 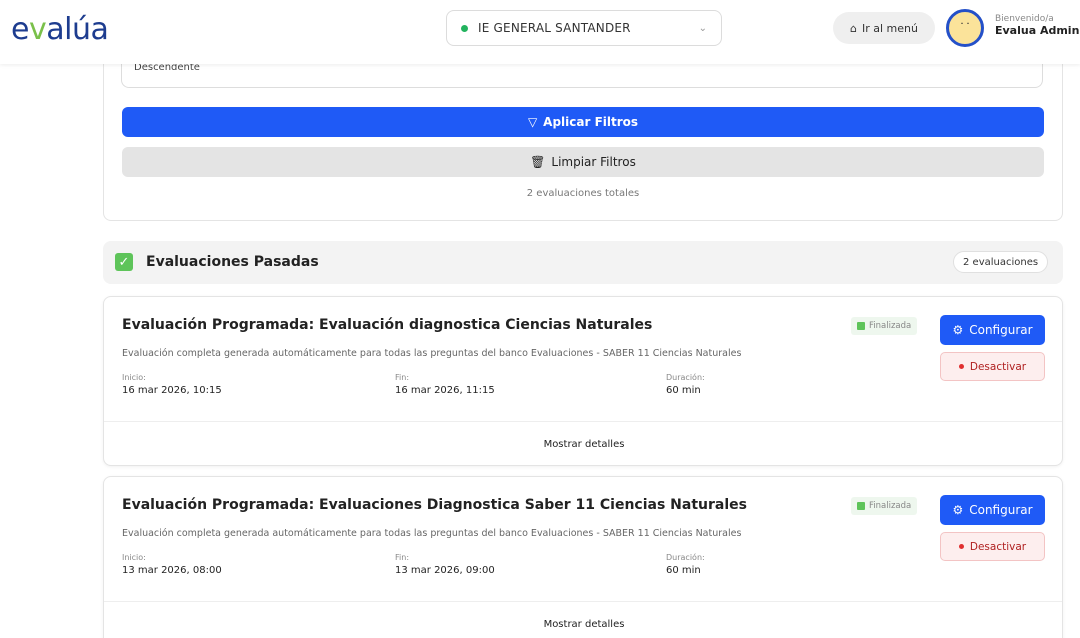 I want to click on school-selector: IE GENERAL SANTANDER ⌄, so click(x=584, y=28).